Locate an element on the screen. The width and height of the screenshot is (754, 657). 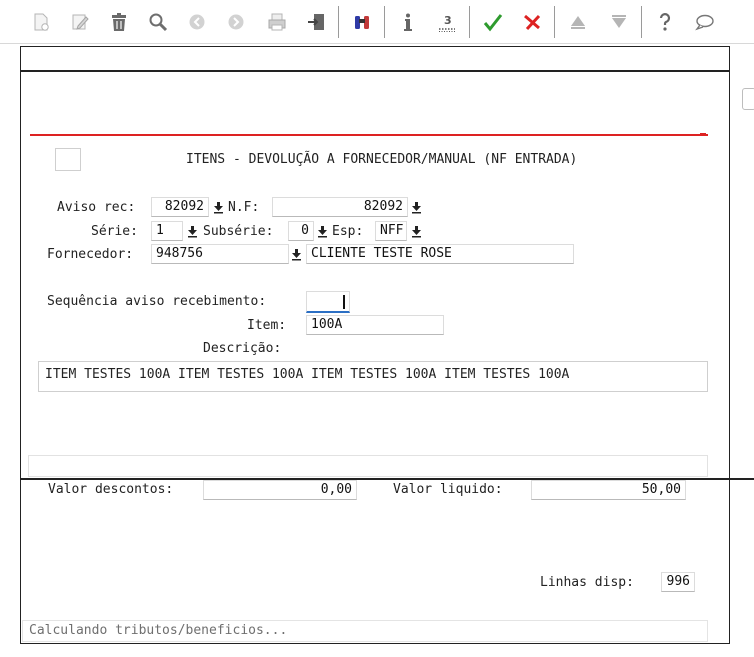
svg-text: 3 is located at coordinates (448, 20).